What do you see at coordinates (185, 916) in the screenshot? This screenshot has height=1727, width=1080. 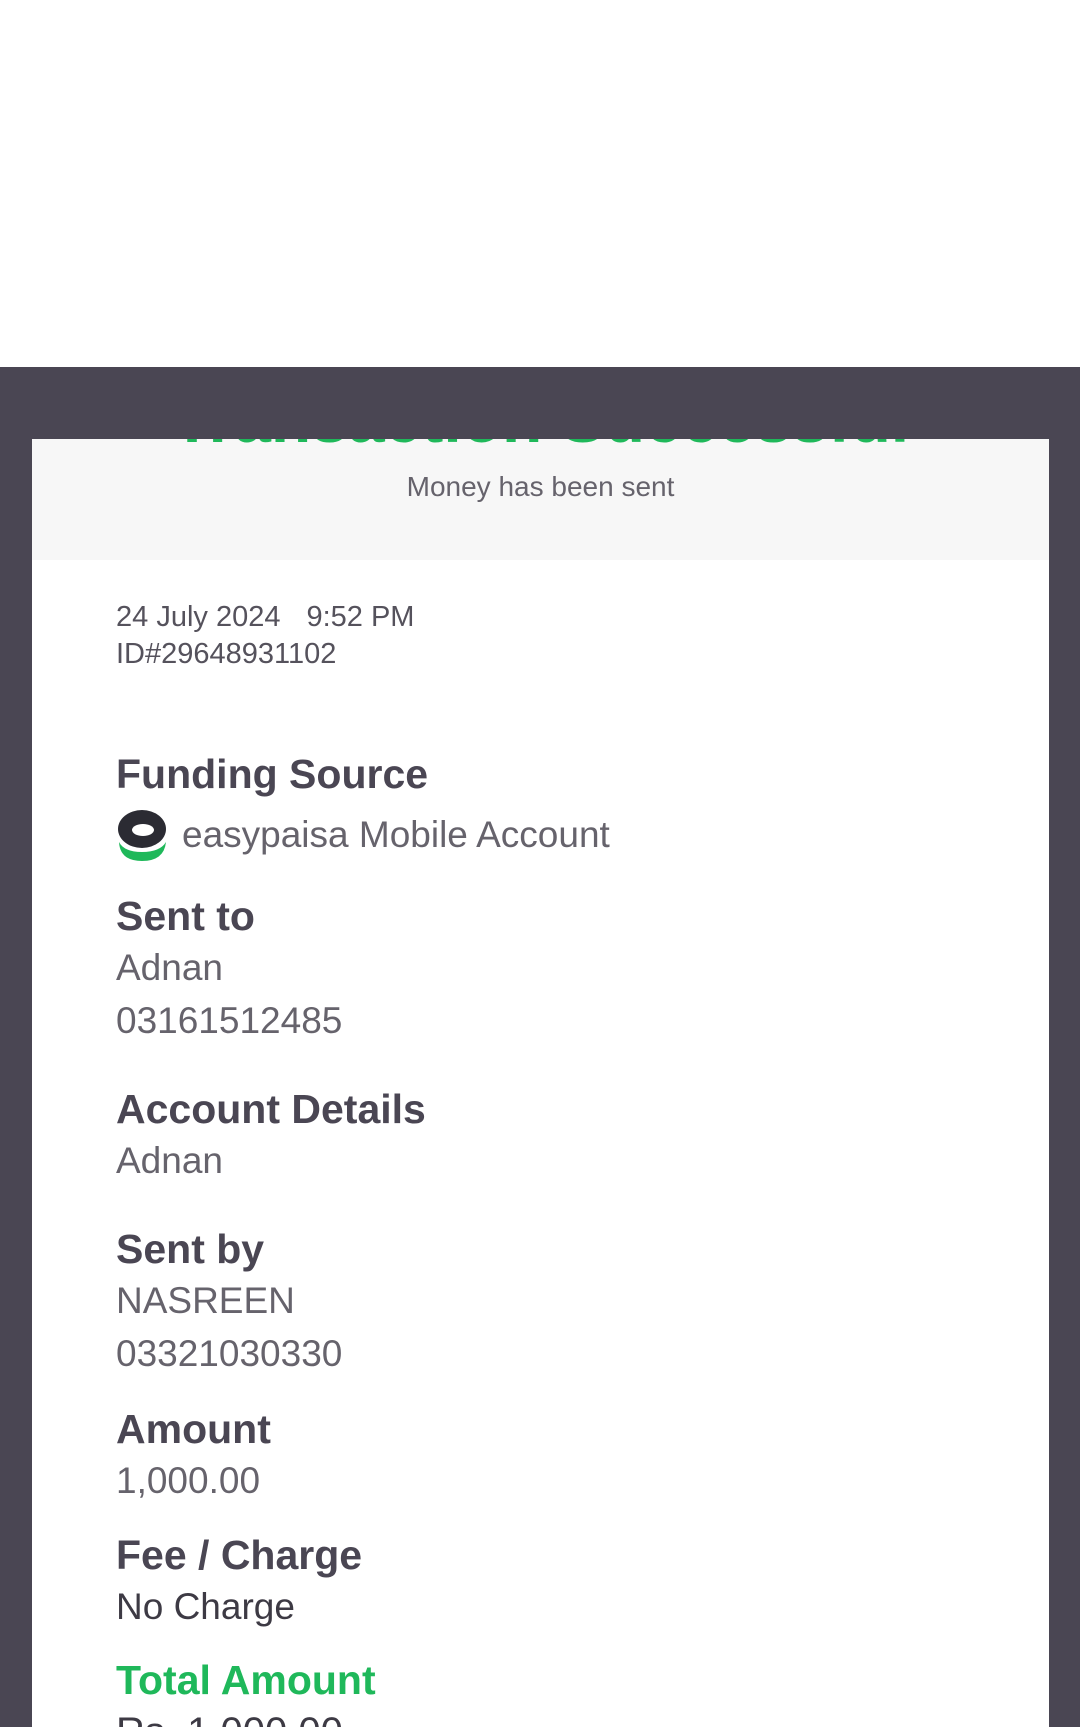 I see `sent-to-label: Sent to` at bounding box center [185, 916].